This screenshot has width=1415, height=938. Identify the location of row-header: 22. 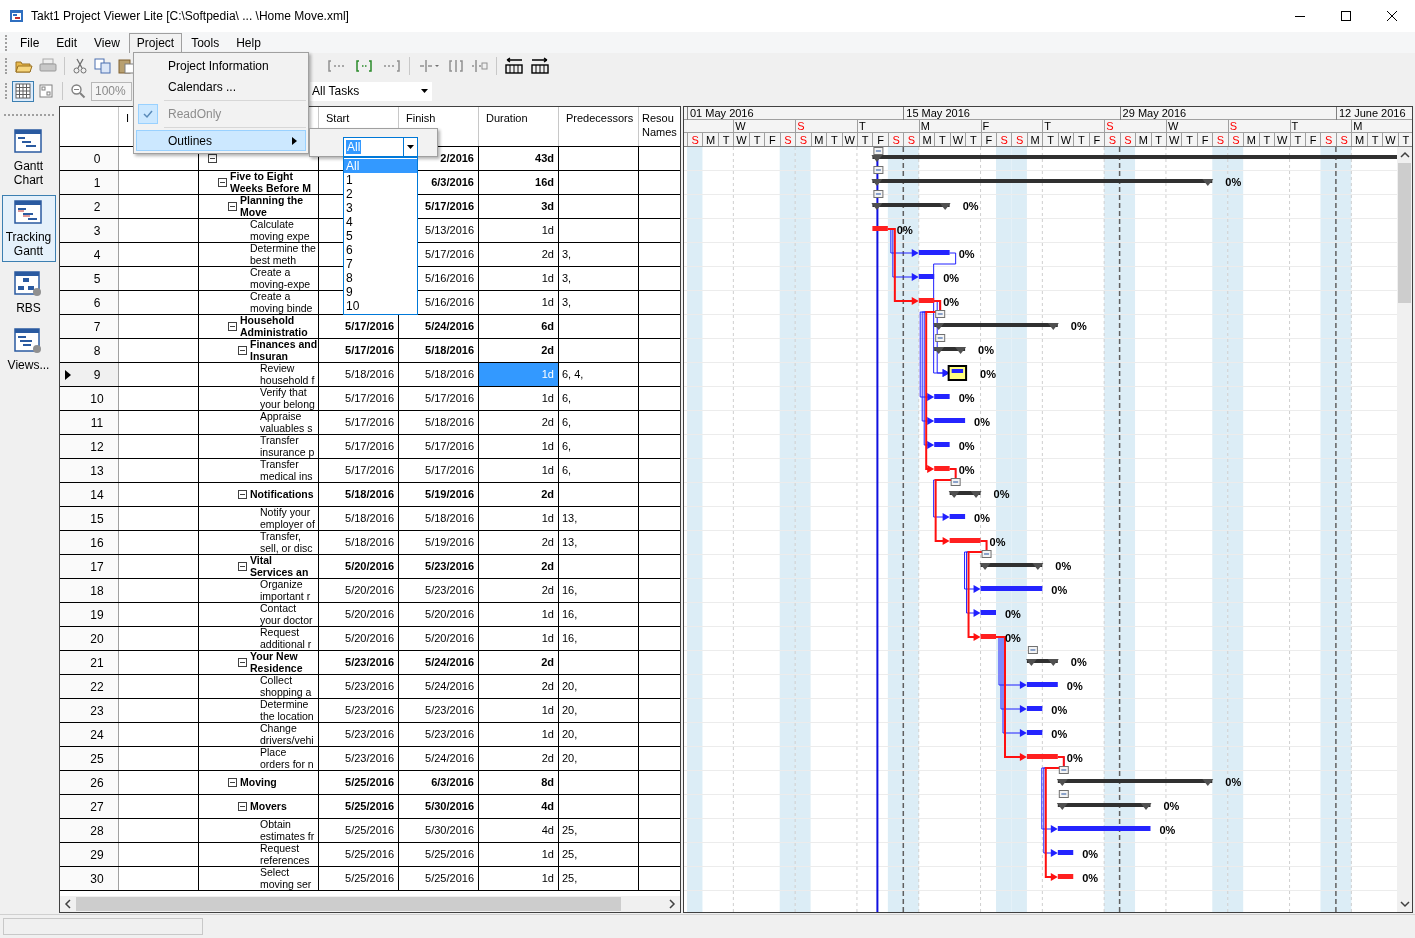
(89, 686).